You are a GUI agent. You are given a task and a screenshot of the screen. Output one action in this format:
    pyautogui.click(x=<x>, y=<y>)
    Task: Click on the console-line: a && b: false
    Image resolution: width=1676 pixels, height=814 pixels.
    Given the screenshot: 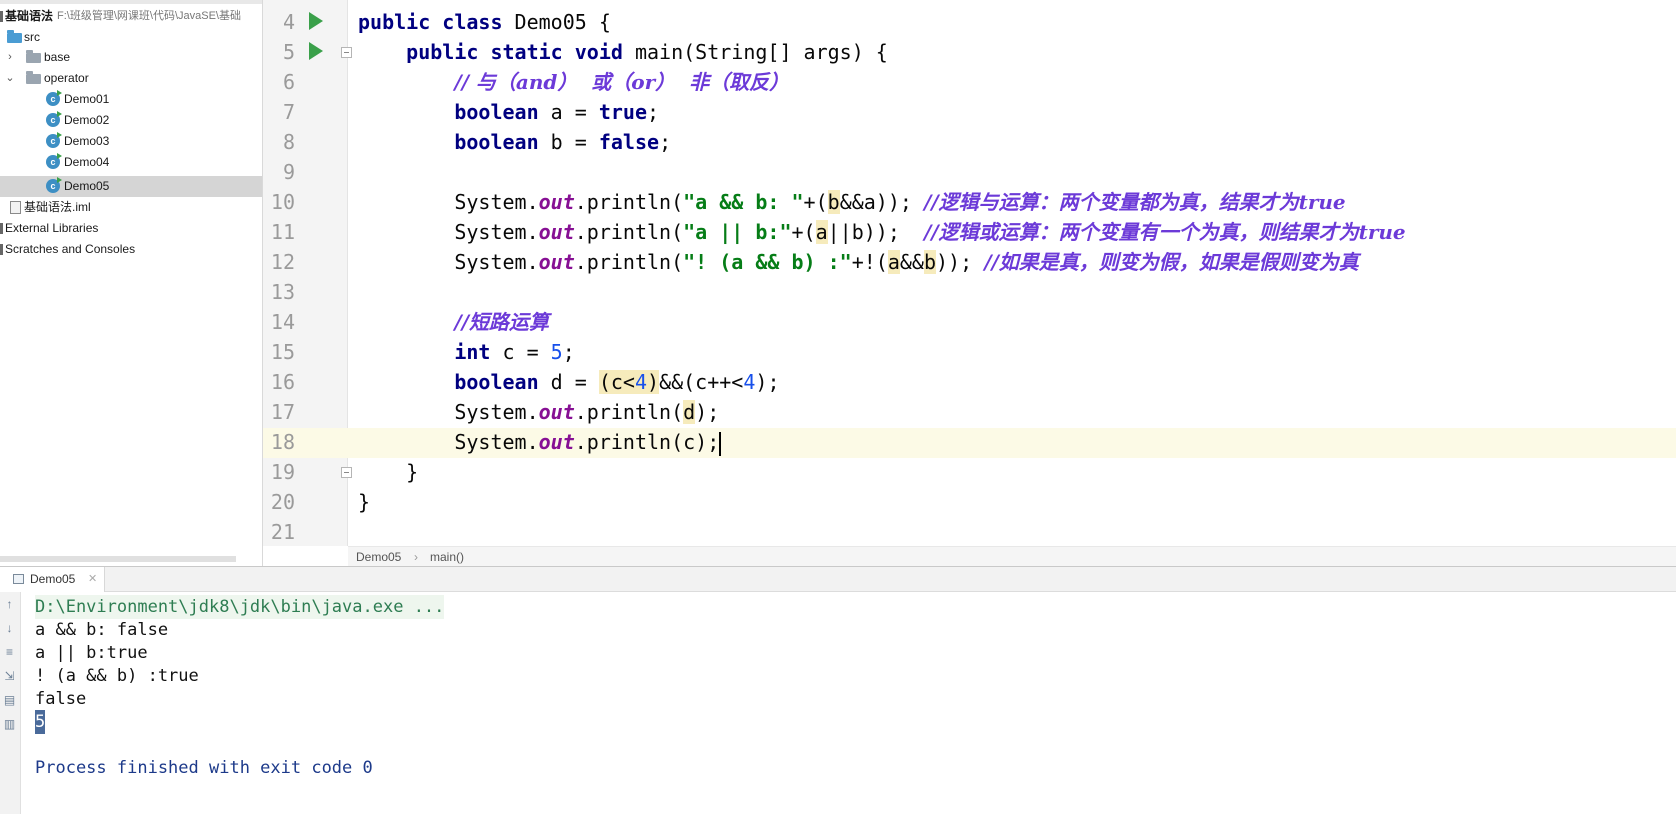 What is the action you would take?
    pyautogui.click(x=102, y=630)
    